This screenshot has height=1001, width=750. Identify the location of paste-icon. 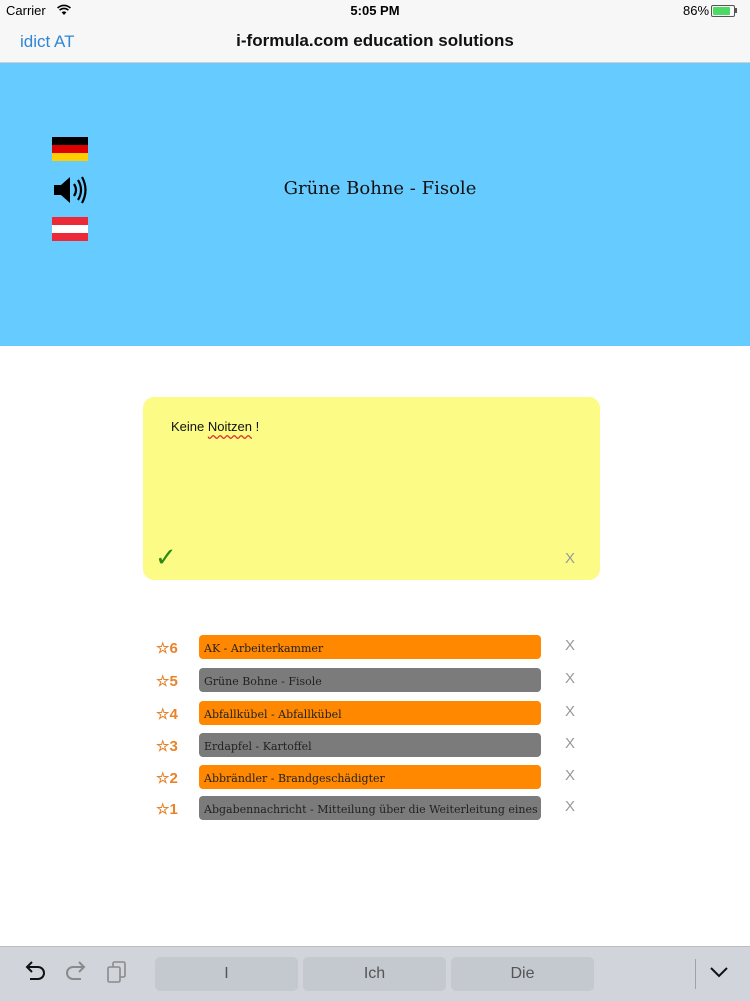
(117, 972).